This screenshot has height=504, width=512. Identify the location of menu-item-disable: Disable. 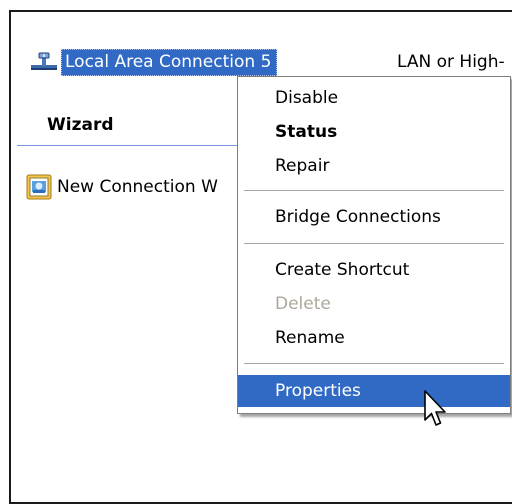
(374, 98).